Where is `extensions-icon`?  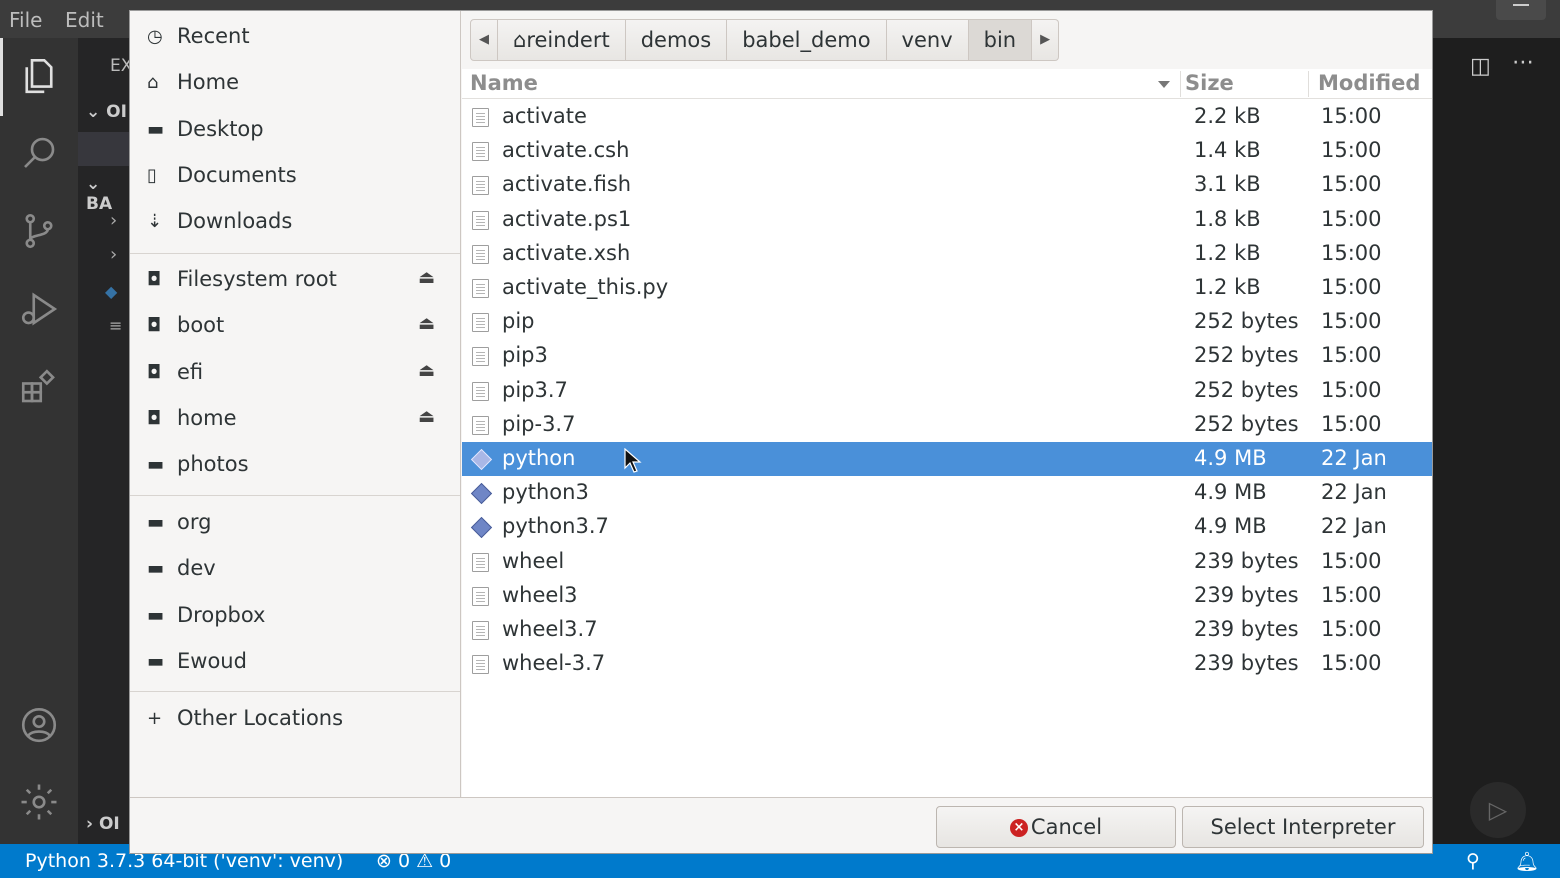 extensions-icon is located at coordinates (39, 387).